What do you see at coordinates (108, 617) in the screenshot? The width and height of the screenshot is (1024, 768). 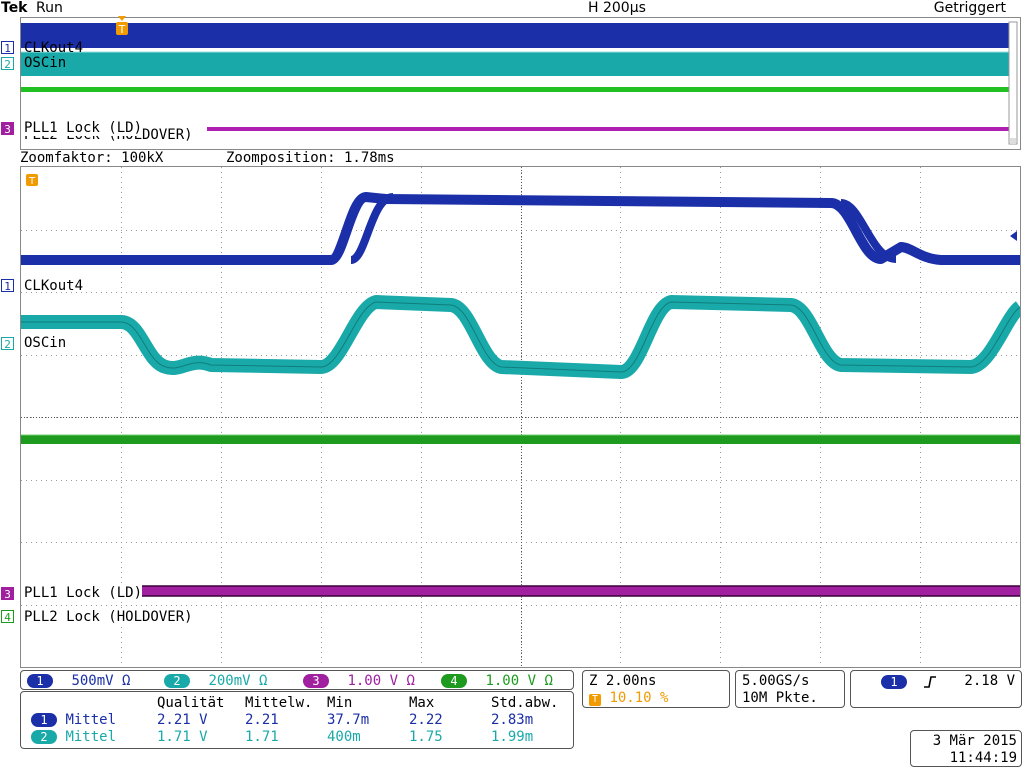 I see `main-ch4-label: PLL2 Lock (HOLDOVER)` at bounding box center [108, 617].